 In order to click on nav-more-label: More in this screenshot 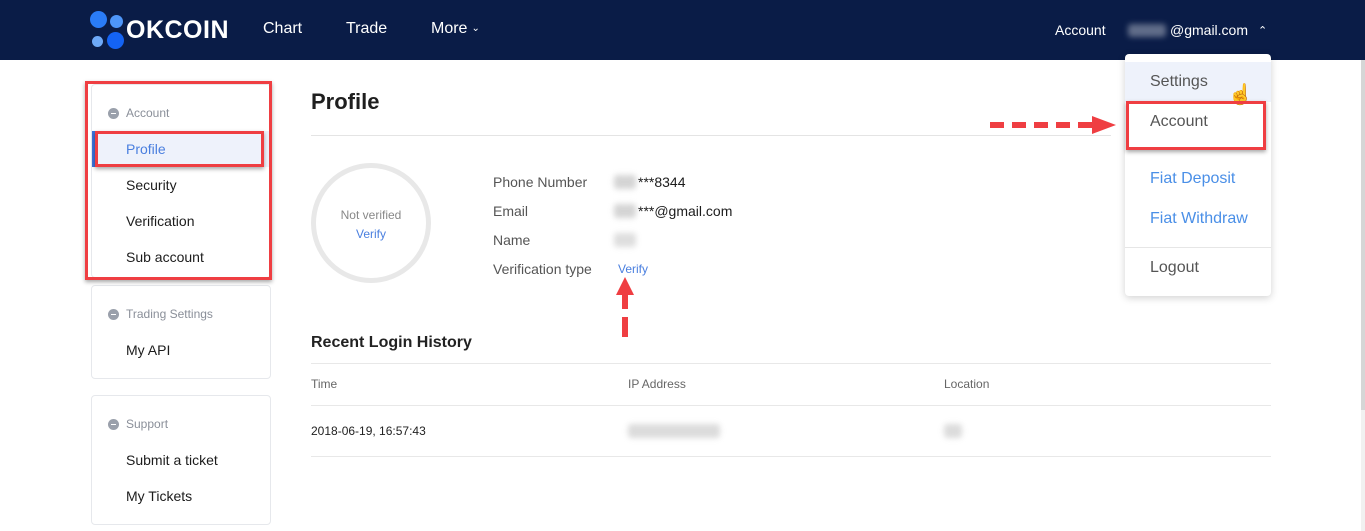, I will do `click(449, 28)`.